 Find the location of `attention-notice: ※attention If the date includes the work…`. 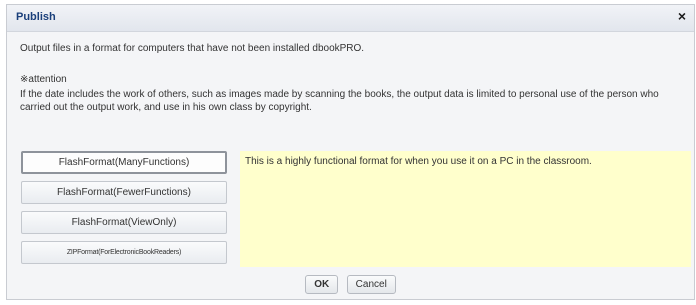

attention-notice: ※attention If the date includes the work… is located at coordinates (340, 93).